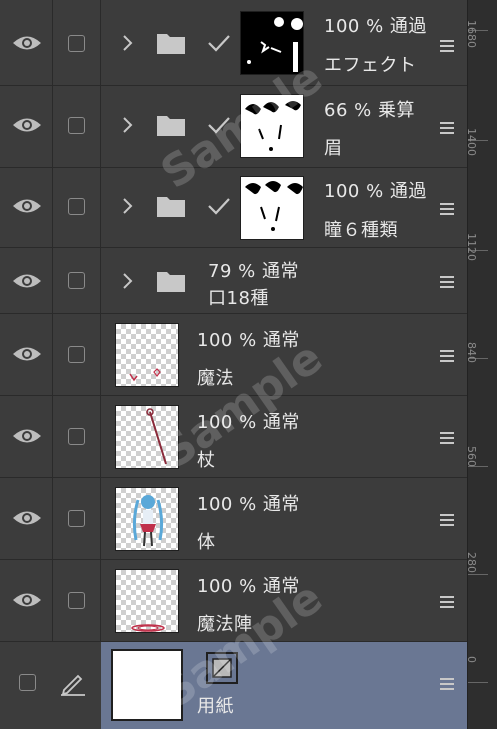 The height and width of the screenshot is (729, 497). What do you see at coordinates (238, 297) in the screenshot?
I see `layer-name: 口18種` at bounding box center [238, 297].